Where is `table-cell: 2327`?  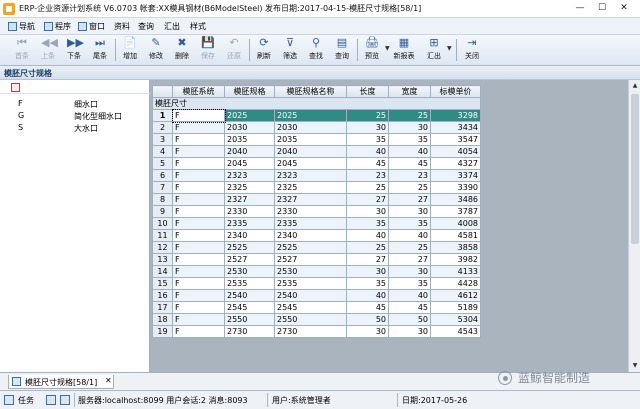
table-cell: 2327 is located at coordinates (249, 199).